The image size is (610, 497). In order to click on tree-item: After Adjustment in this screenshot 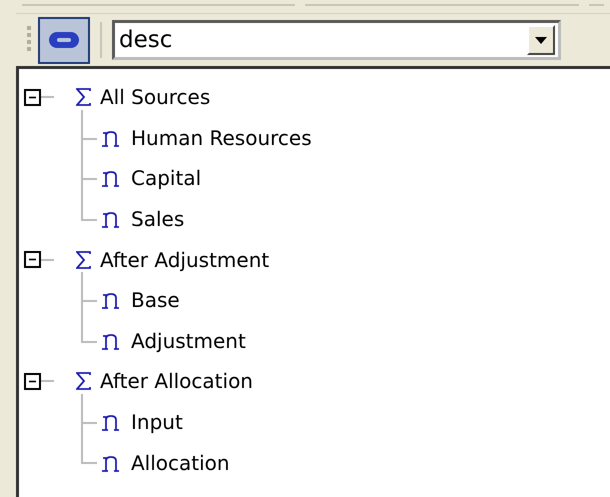, I will do `click(185, 260)`.